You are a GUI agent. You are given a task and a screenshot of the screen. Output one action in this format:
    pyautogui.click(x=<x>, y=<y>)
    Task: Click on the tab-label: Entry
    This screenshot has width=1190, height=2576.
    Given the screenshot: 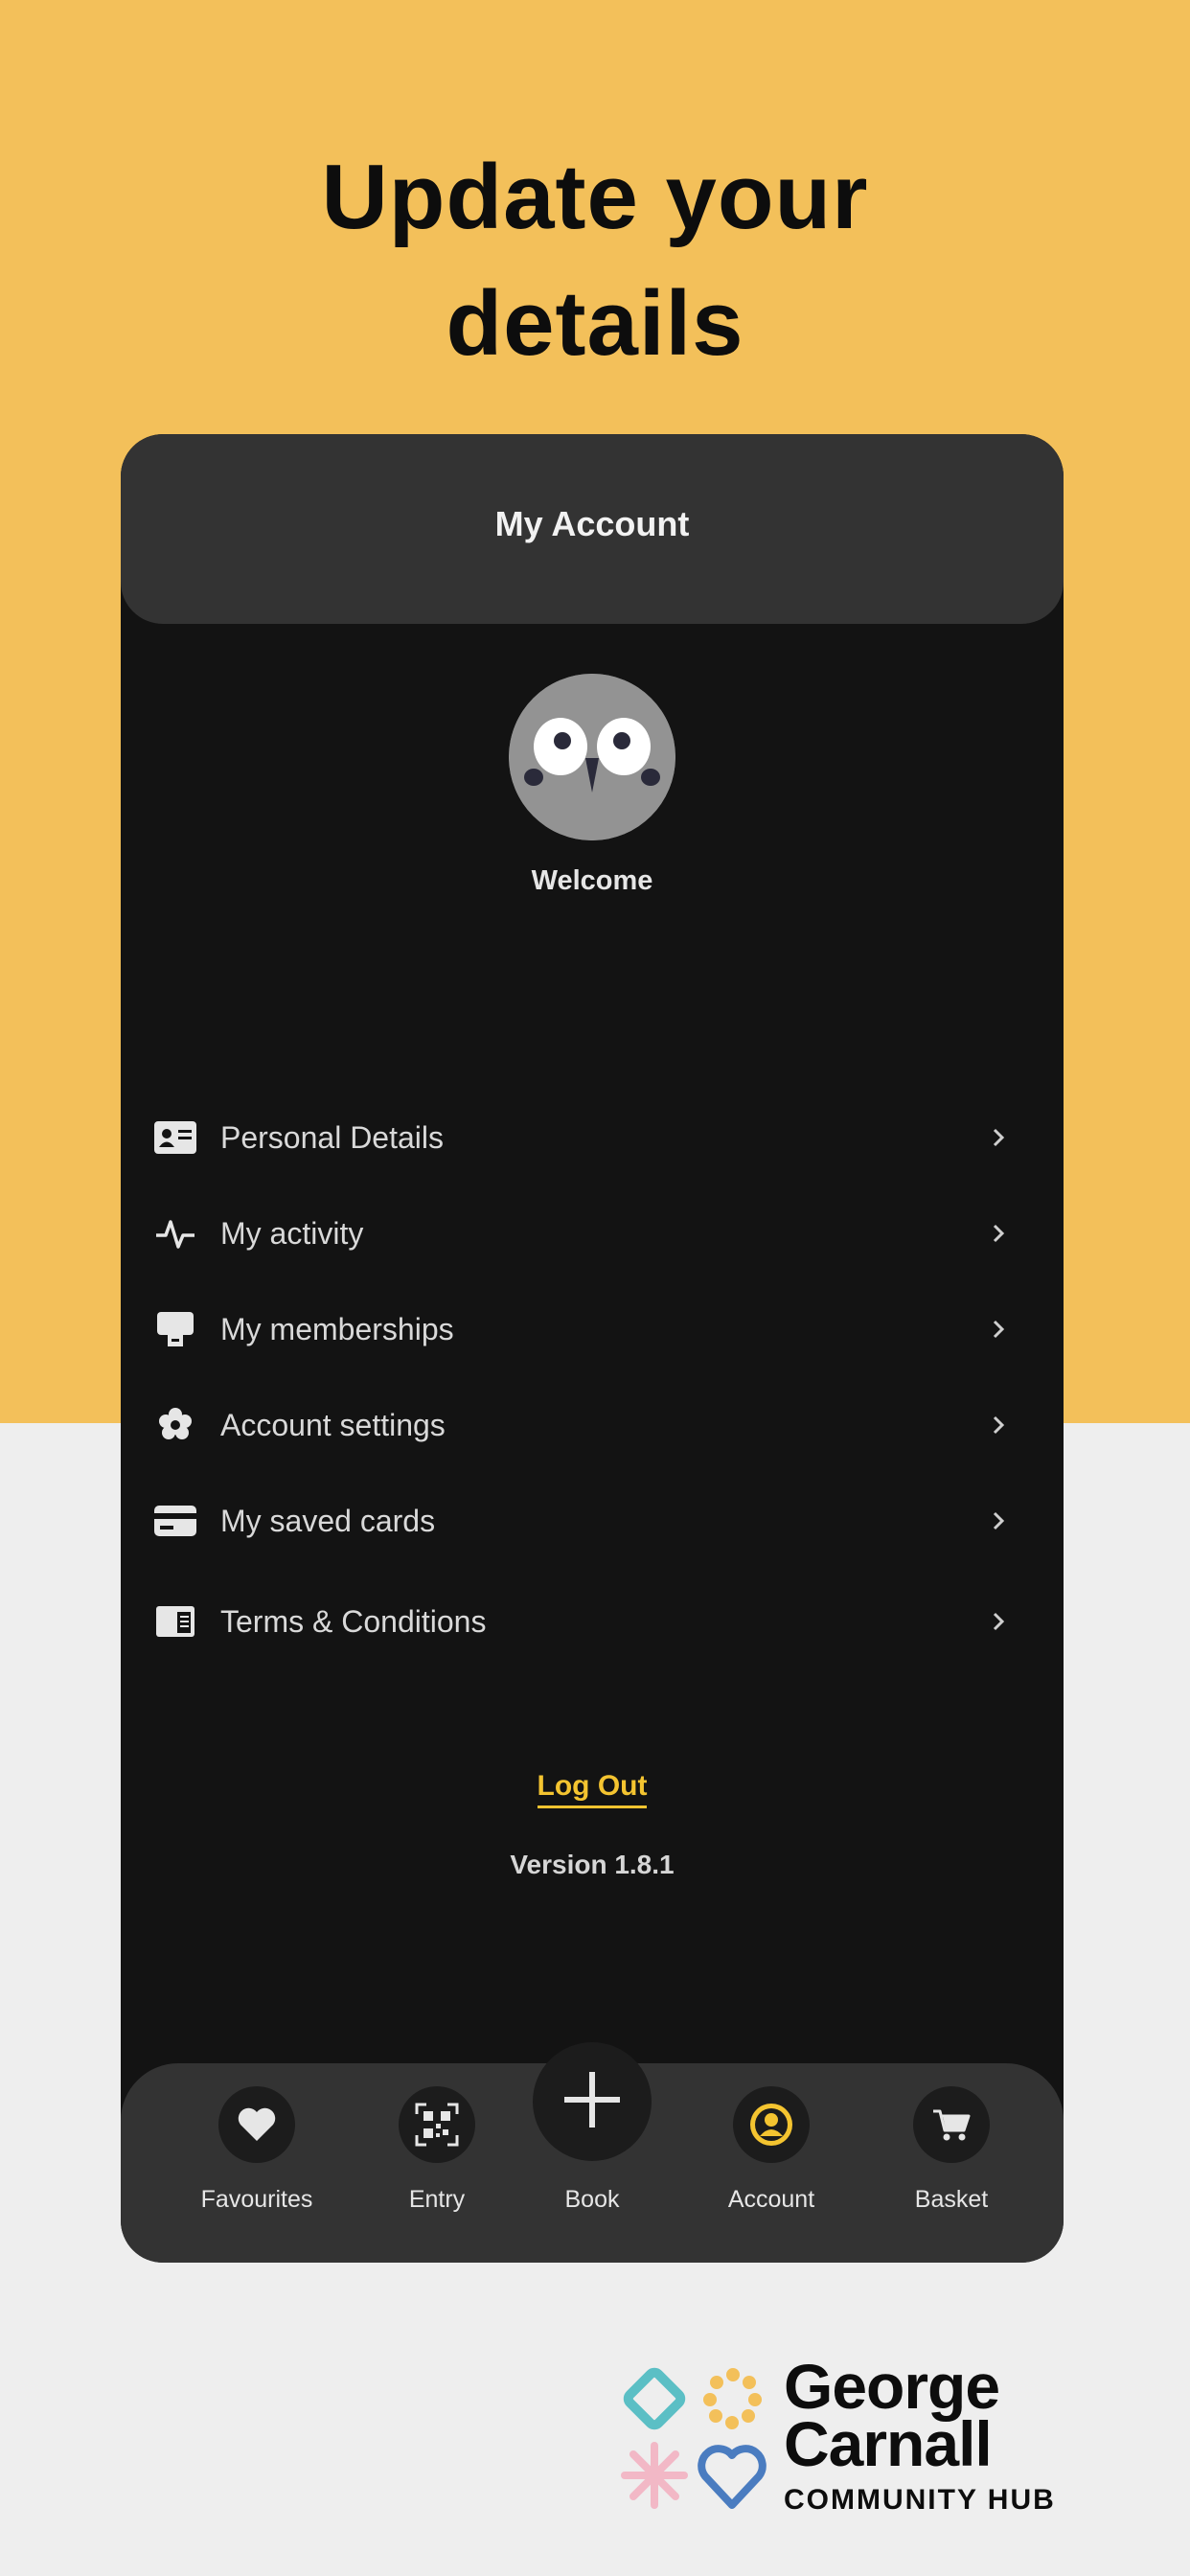 What is the action you would take?
    pyautogui.click(x=437, y=2199)
    